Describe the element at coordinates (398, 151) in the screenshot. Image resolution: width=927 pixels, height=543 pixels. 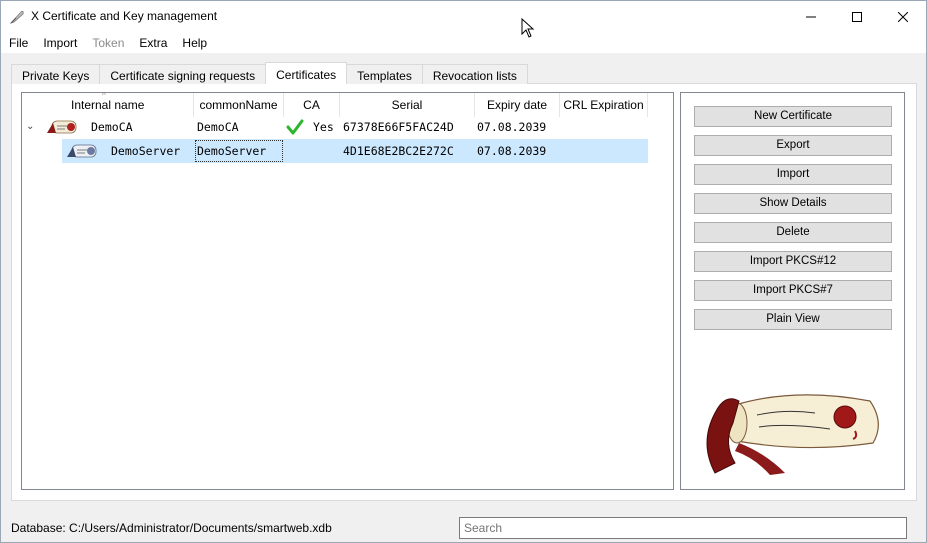
I see `row-serial: 4D1E68E2BC2E272C` at that location.